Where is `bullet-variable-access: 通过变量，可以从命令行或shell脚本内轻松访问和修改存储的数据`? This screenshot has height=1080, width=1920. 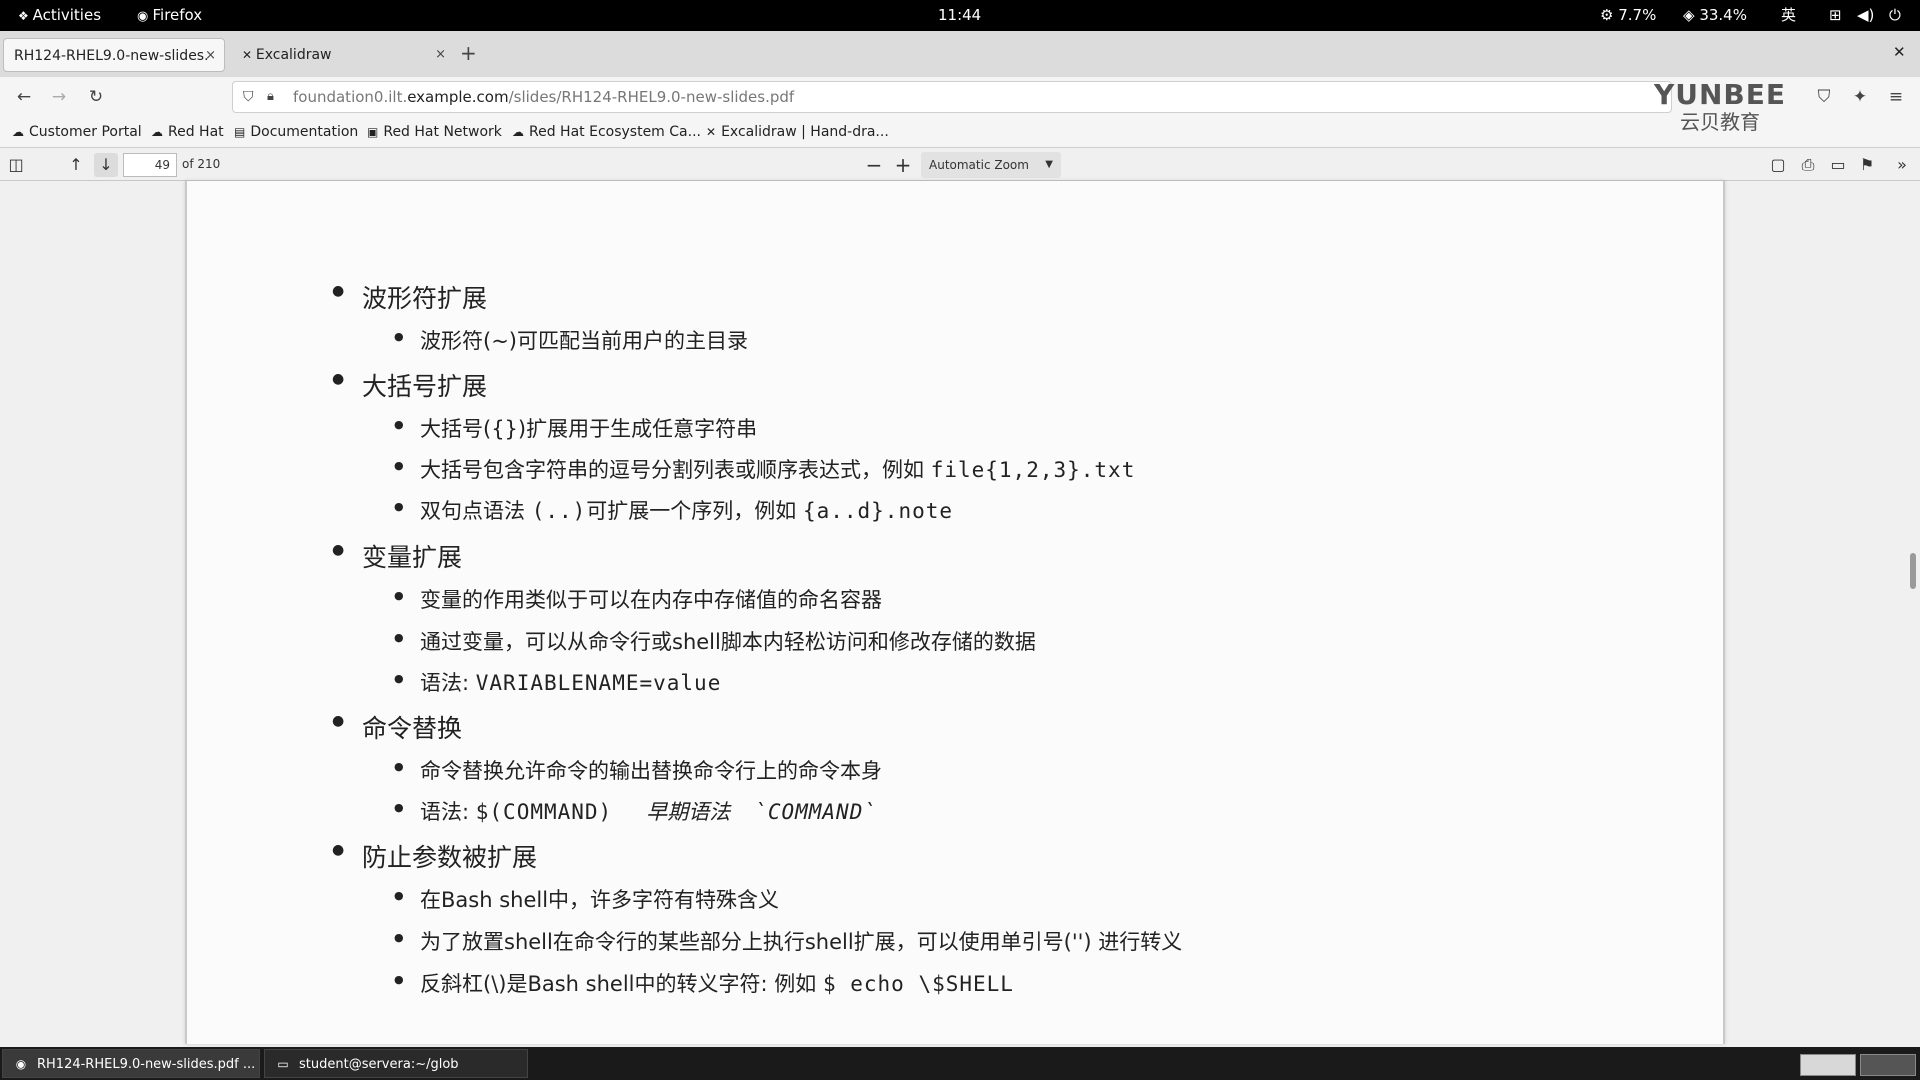
bullet-variable-access: 通过变量，可以从命令行或shell脚本内轻松访问和修改存储的数据 is located at coordinates (715, 641).